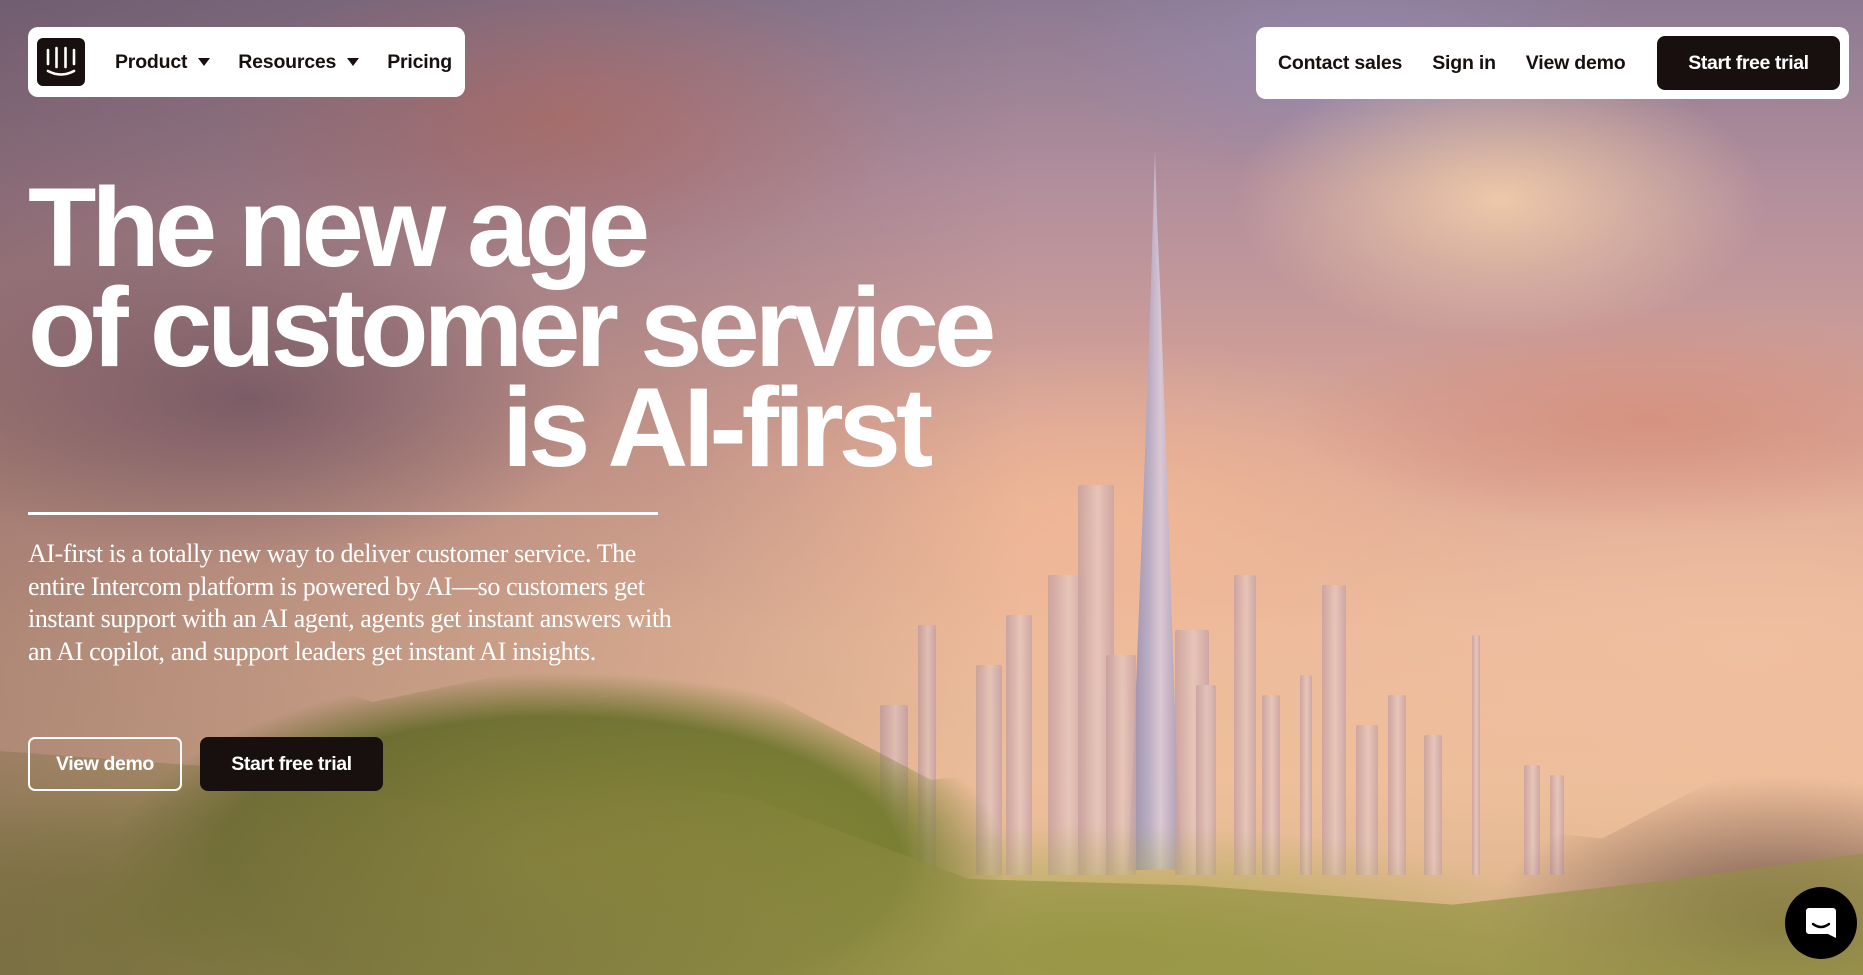 This screenshot has height=975, width=1863. I want to click on chat-bubble-icon, so click(1821, 923).